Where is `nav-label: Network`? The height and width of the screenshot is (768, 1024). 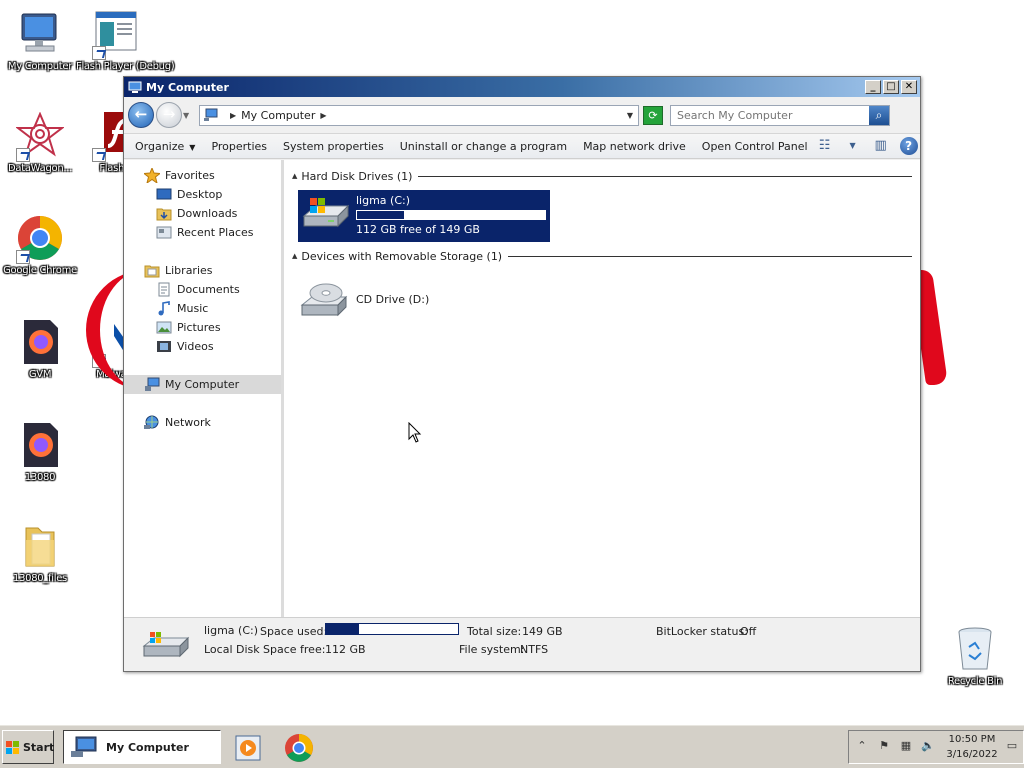 nav-label: Network is located at coordinates (188, 422).